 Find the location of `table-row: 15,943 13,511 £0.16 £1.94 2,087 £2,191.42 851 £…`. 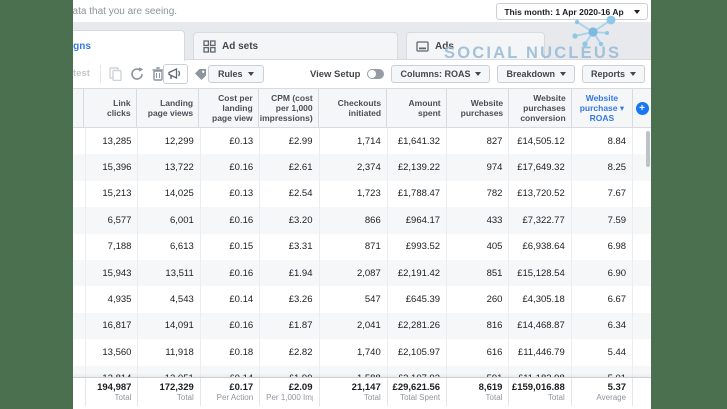

table-row: 15,943 13,511 £0.16 £1.94 2,087 £2,191.42 851 £… is located at coordinates (362, 273).